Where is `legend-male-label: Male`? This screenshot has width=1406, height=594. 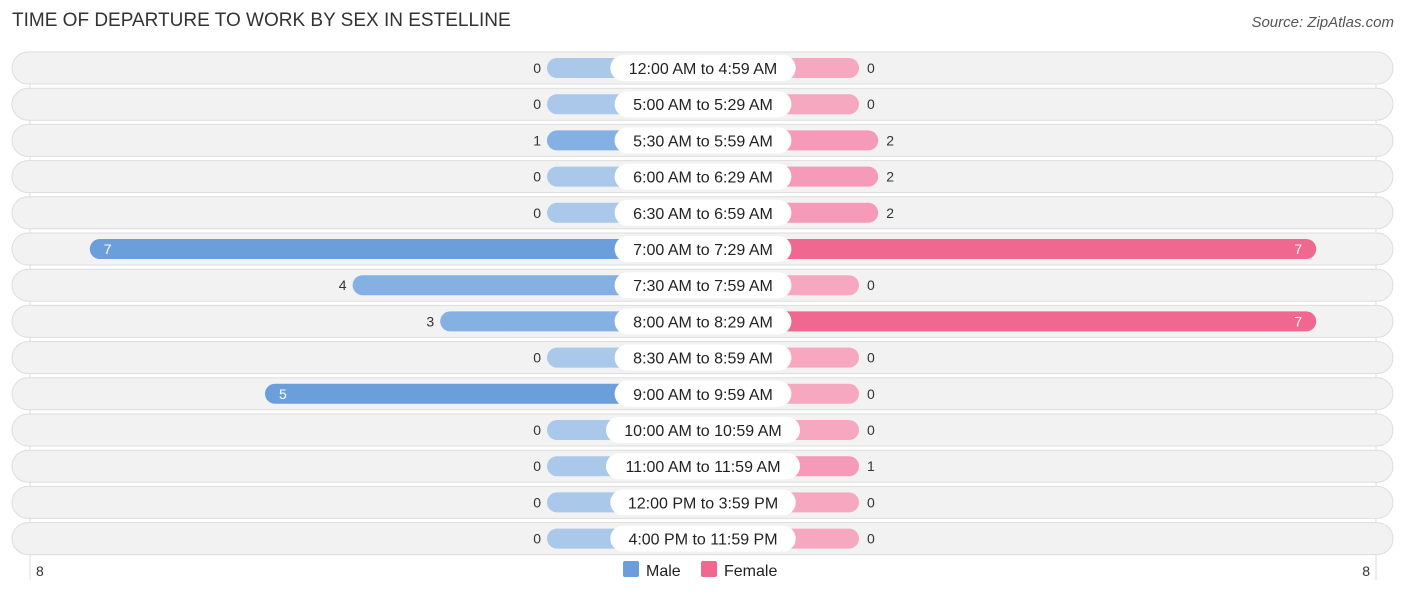 legend-male-label: Male is located at coordinates (663, 571).